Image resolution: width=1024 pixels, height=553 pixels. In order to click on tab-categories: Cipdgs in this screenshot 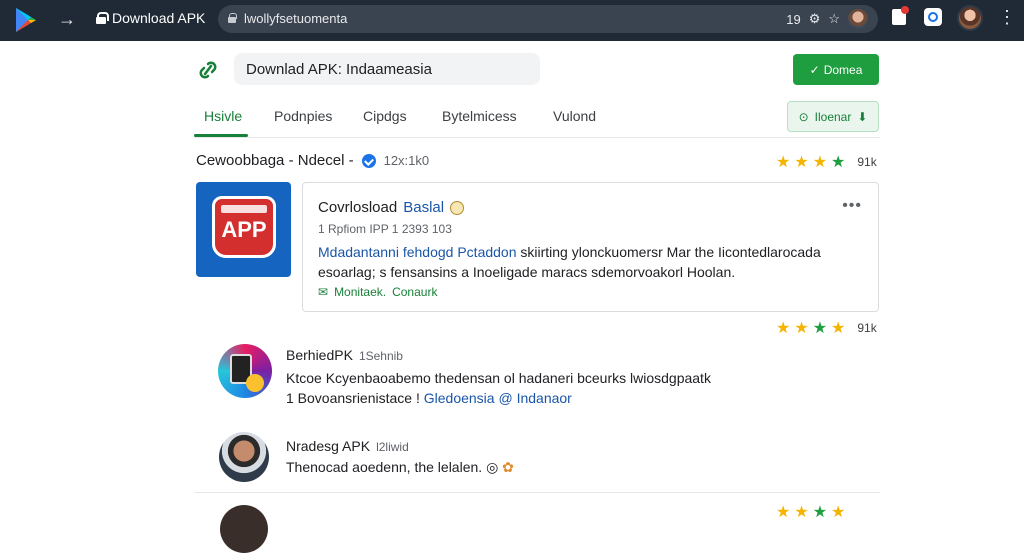, I will do `click(385, 116)`.